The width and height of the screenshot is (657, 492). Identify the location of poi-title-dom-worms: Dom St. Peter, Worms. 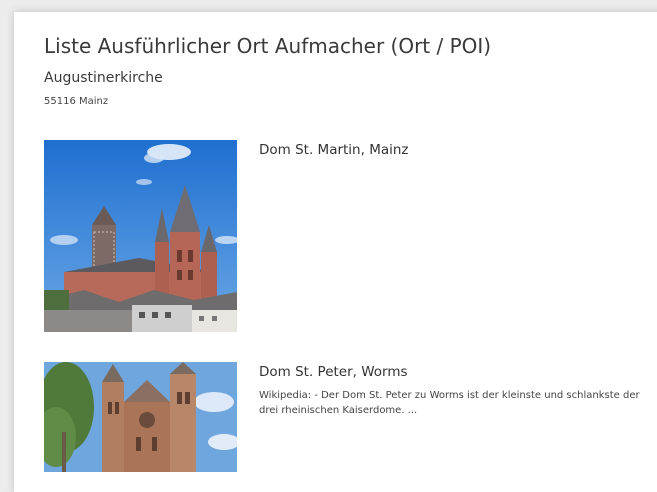
(333, 372).